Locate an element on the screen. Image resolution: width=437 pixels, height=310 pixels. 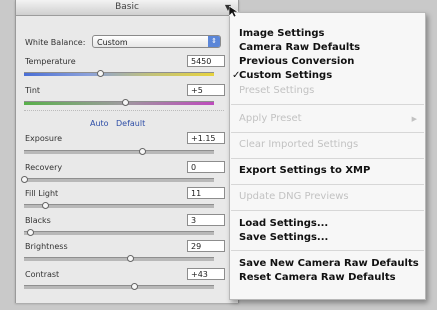
recovery-slider is located at coordinates (119, 180).